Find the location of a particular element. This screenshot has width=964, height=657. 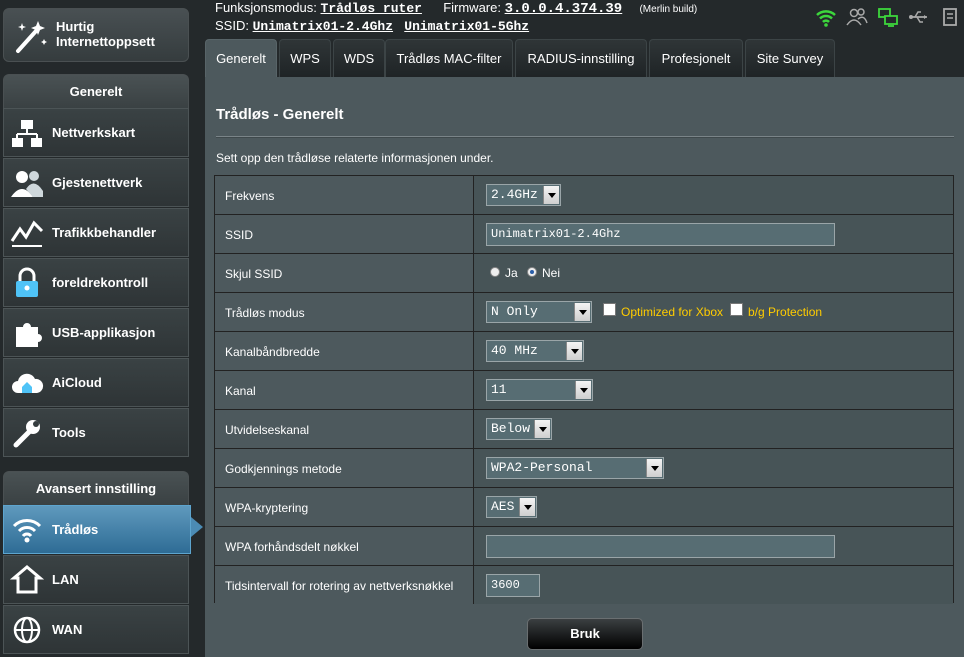

general-section-header: Generelt is located at coordinates (96, 91).